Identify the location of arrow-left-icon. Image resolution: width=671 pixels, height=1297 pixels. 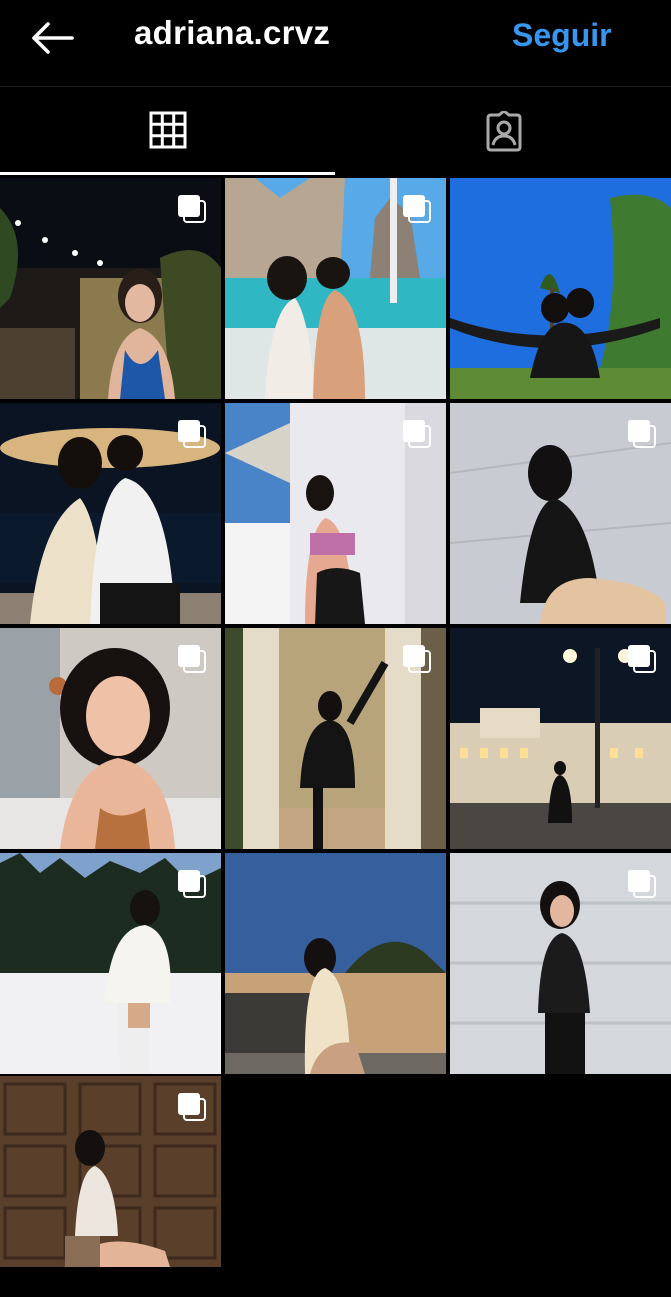
(53, 38).